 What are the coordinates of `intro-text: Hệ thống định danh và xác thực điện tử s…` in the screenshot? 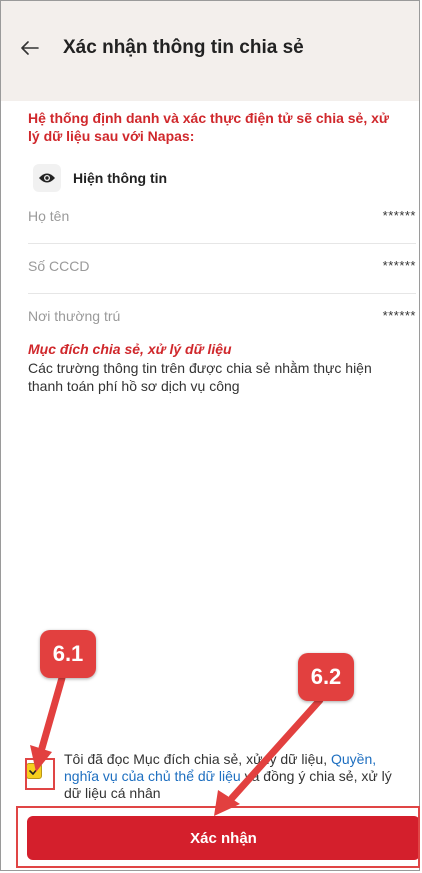 It's located at (209, 127).